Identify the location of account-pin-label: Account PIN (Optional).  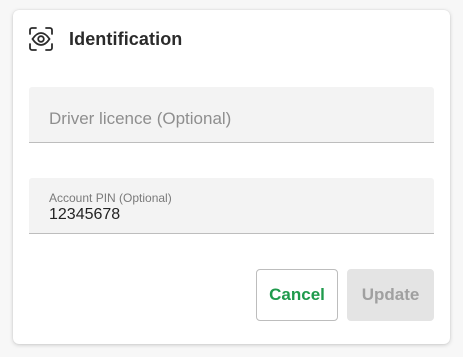
(110, 198).